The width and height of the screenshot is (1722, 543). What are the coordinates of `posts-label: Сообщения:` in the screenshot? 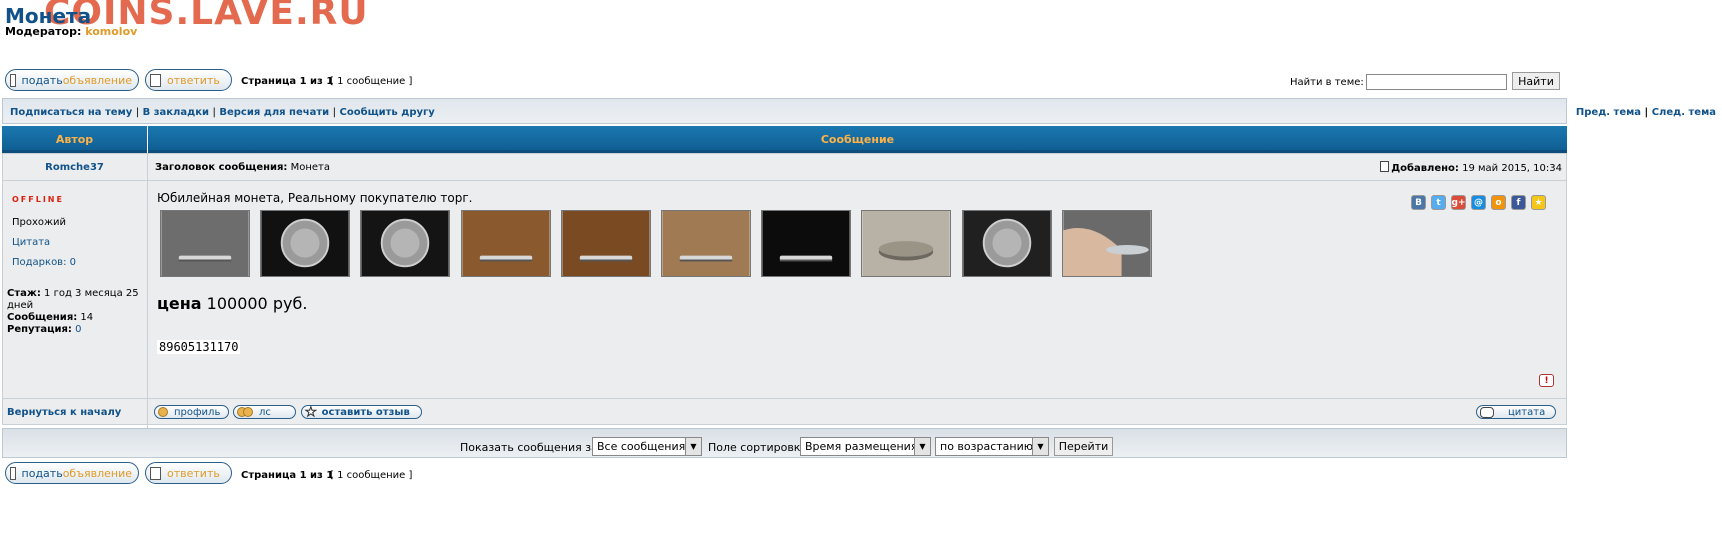 It's located at (42, 317).